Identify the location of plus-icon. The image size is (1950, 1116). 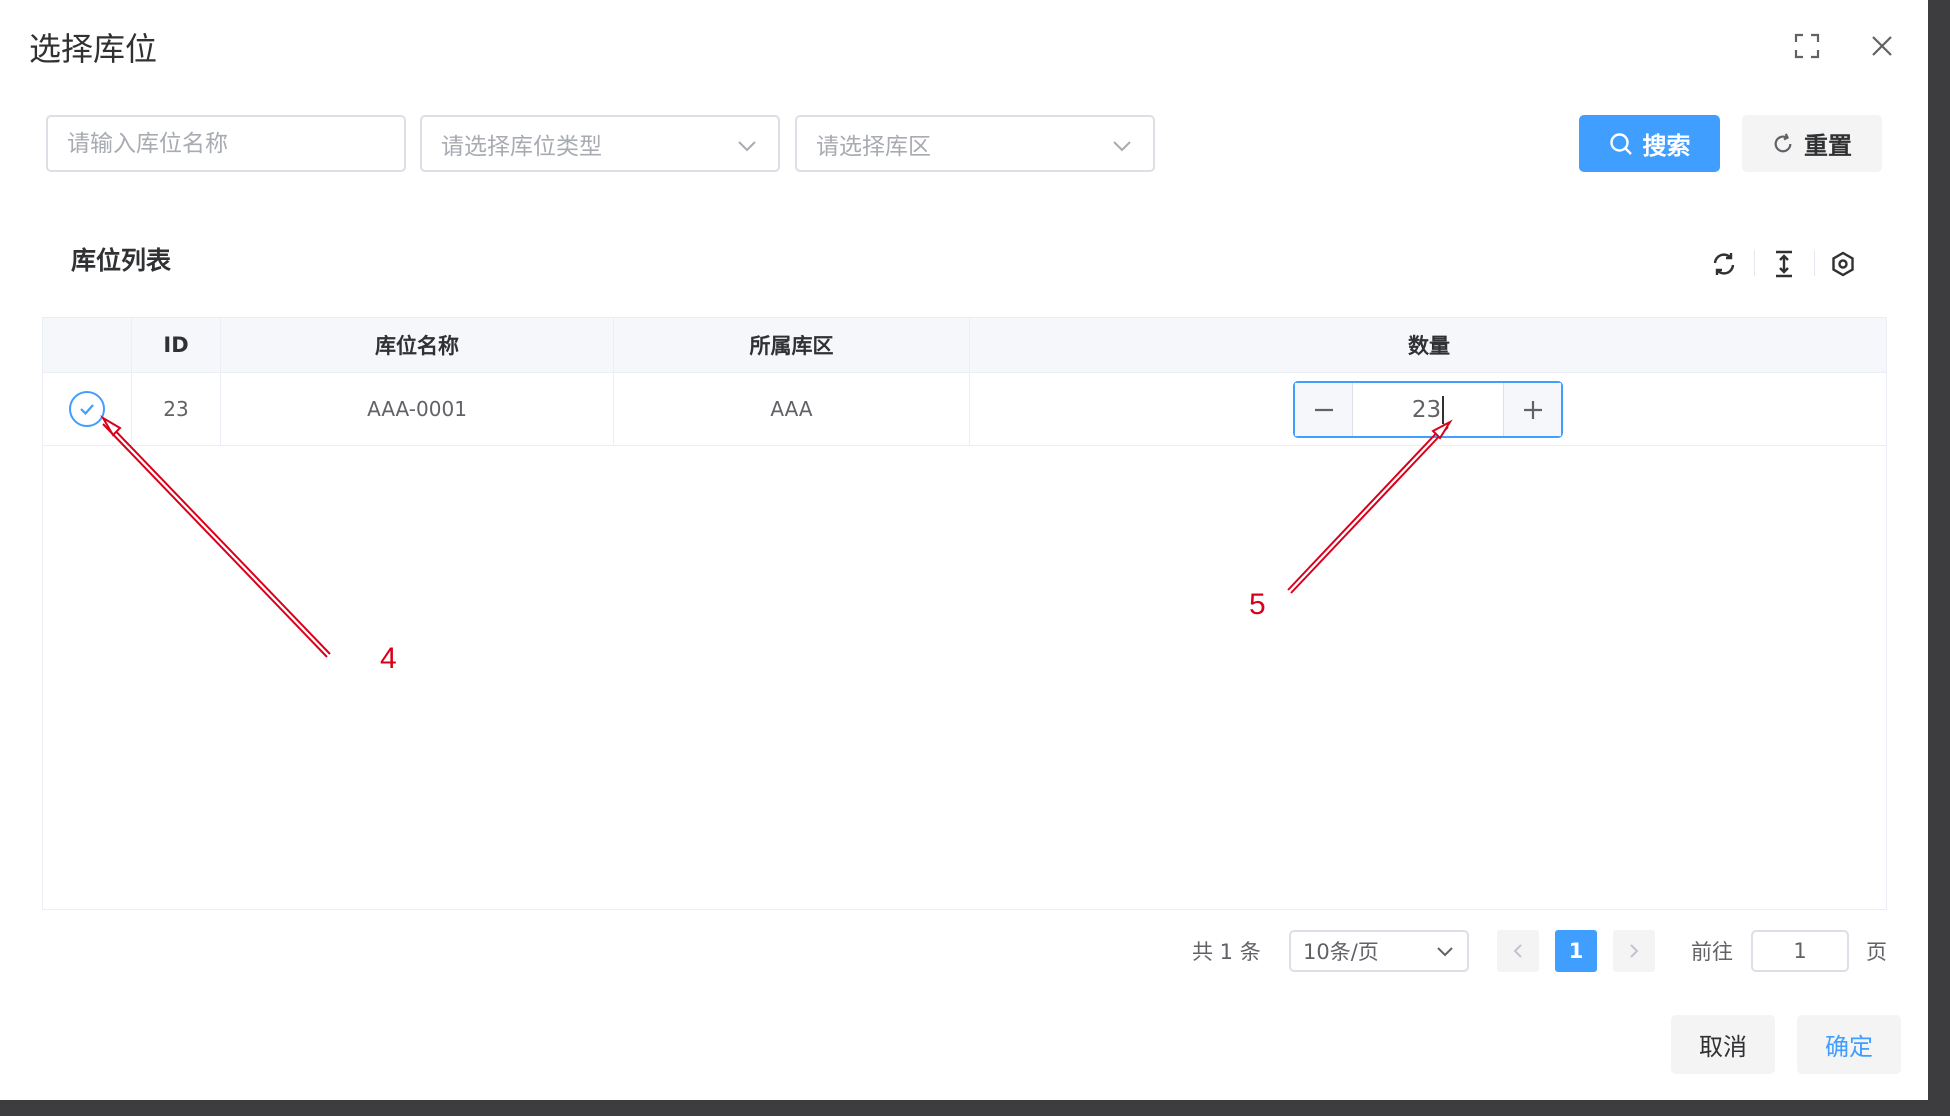
(1532, 409).